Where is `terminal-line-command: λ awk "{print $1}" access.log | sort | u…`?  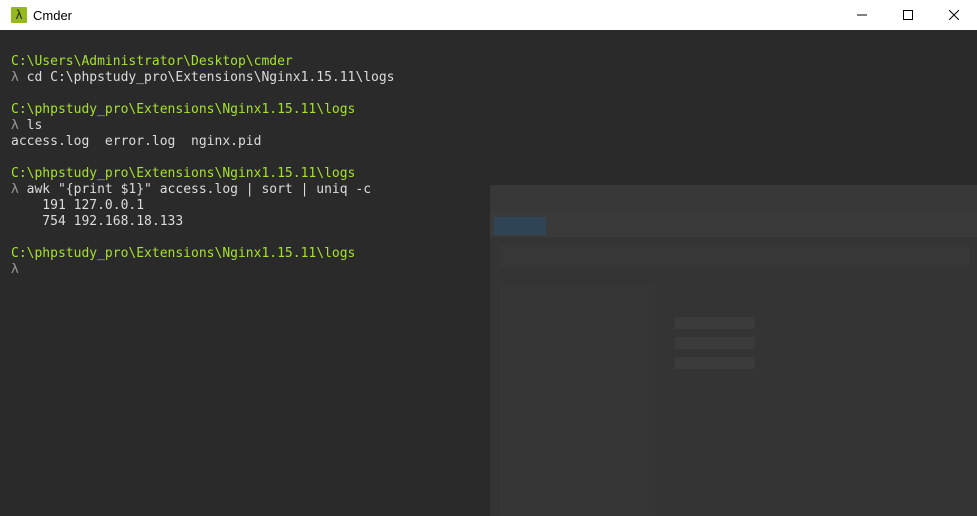 terminal-line-command: λ awk "{print $1}" access.log | sort | u… is located at coordinates (203, 190).